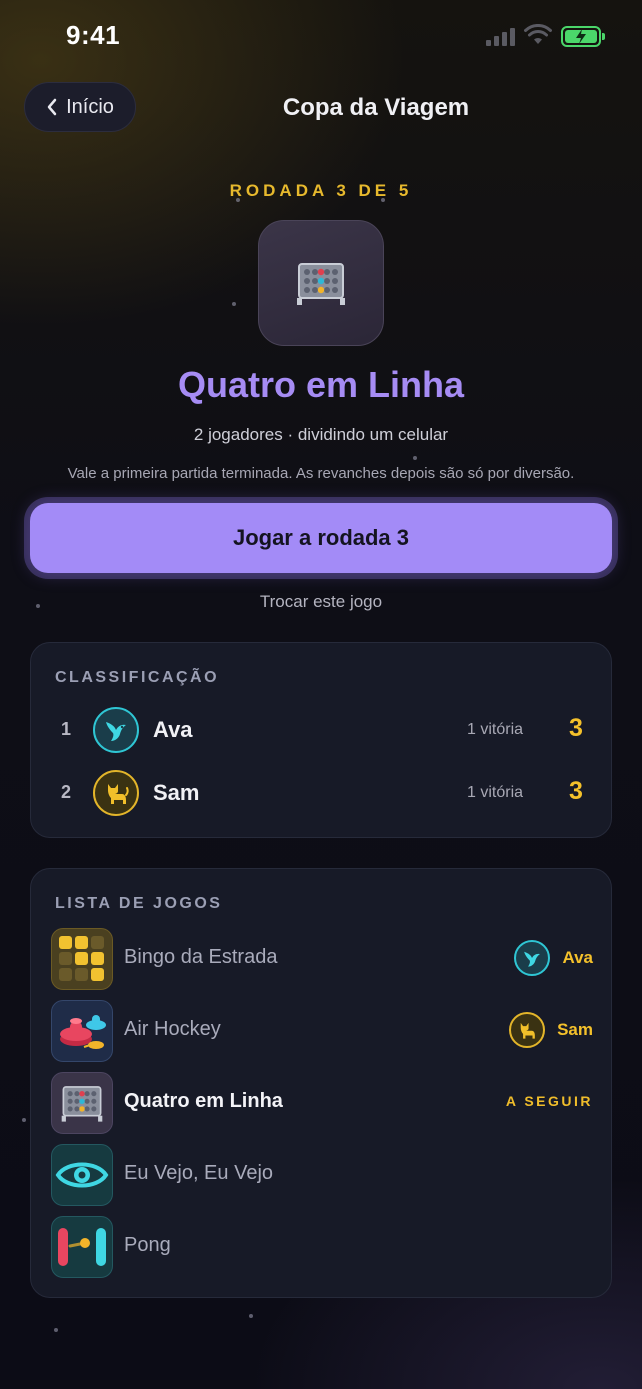 The width and height of the screenshot is (642, 1389). What do you see at coordinates (577, 957) in the screenshot?
I see `winner-name: Ava` at bounding box center [577, 957].